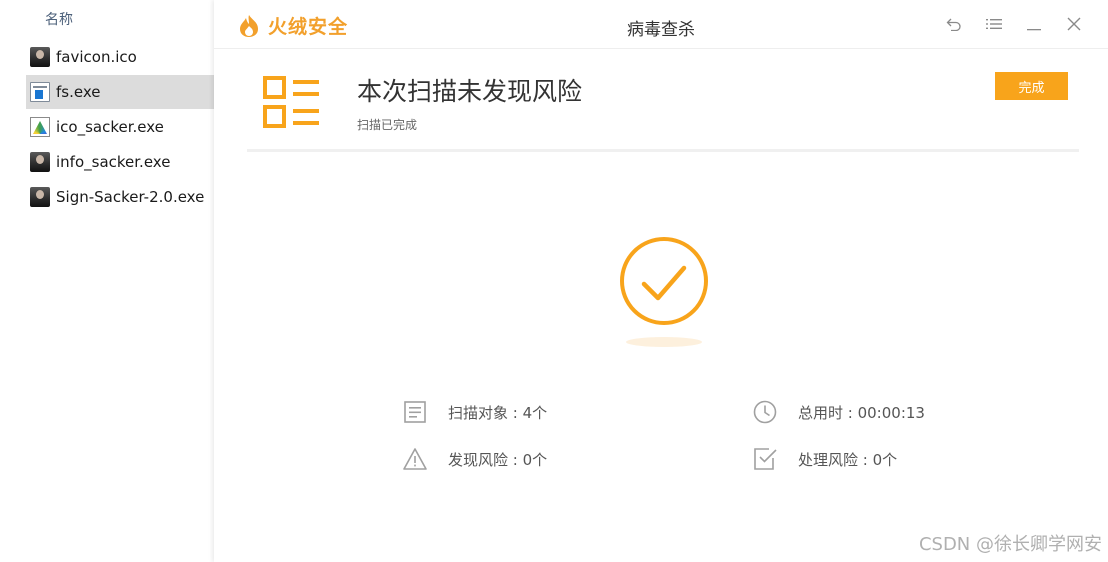 This screenshot has width=1108, height=562. I want to click on close-button, so click(1074, 24).